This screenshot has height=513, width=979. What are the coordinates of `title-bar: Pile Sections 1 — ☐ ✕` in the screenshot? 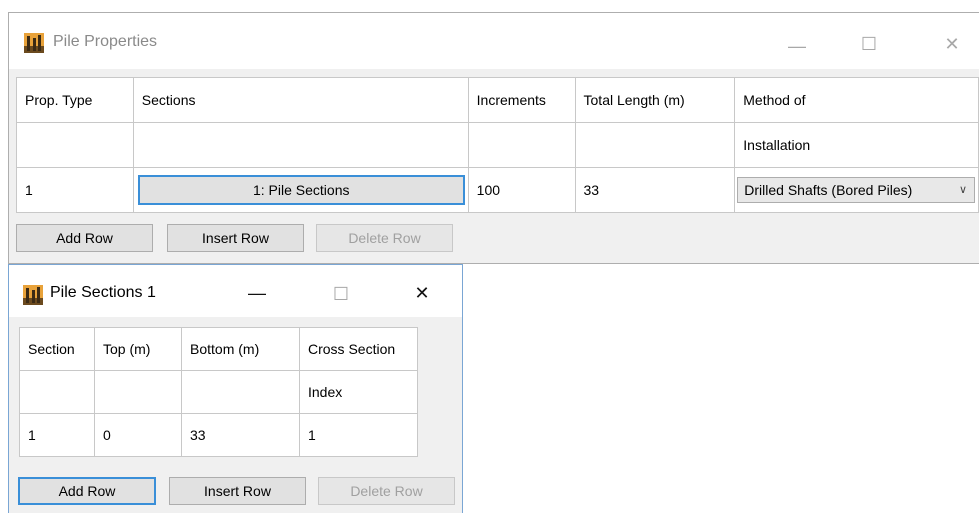 It's located at (235, 291).